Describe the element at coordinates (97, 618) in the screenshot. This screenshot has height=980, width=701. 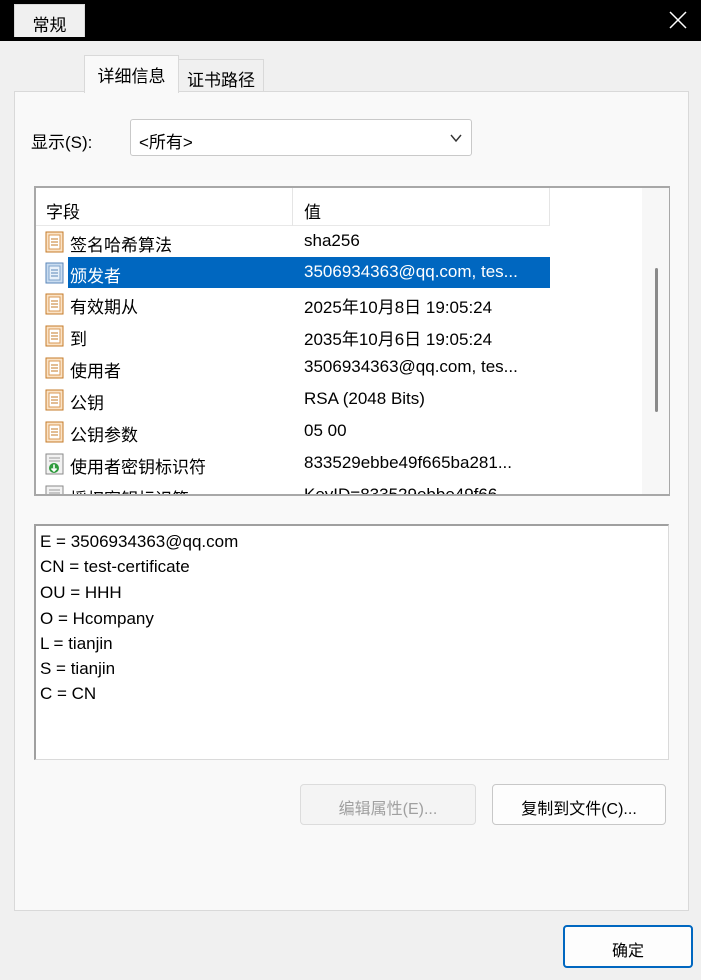
I see `detail-line: O = Hcompany` at that location.